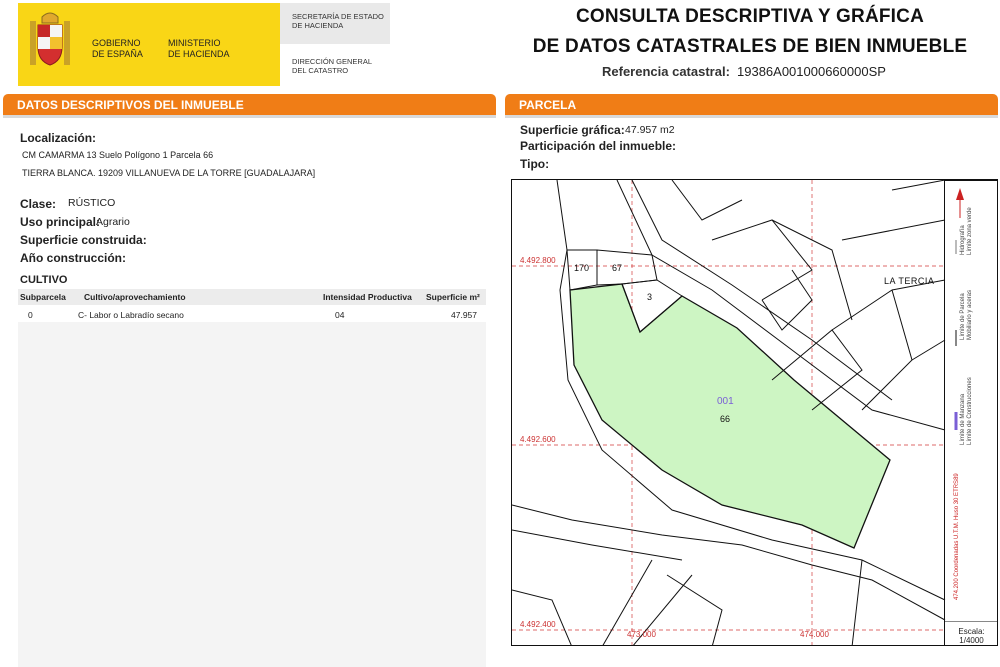  I want to click on map-scale: Escala: 1/4000, so click(971, 634).